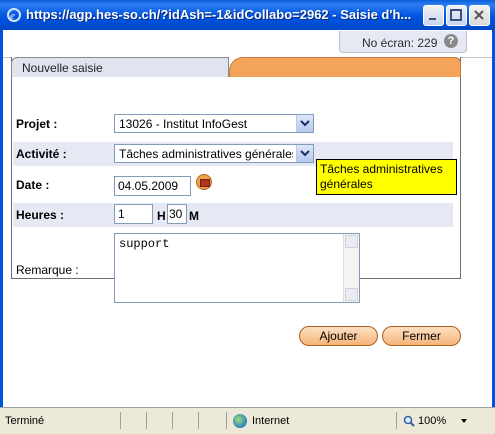 Image resolution: width=495 pixels, height=434 pixels. I want to click on calendar-icon, so click(204, 182).